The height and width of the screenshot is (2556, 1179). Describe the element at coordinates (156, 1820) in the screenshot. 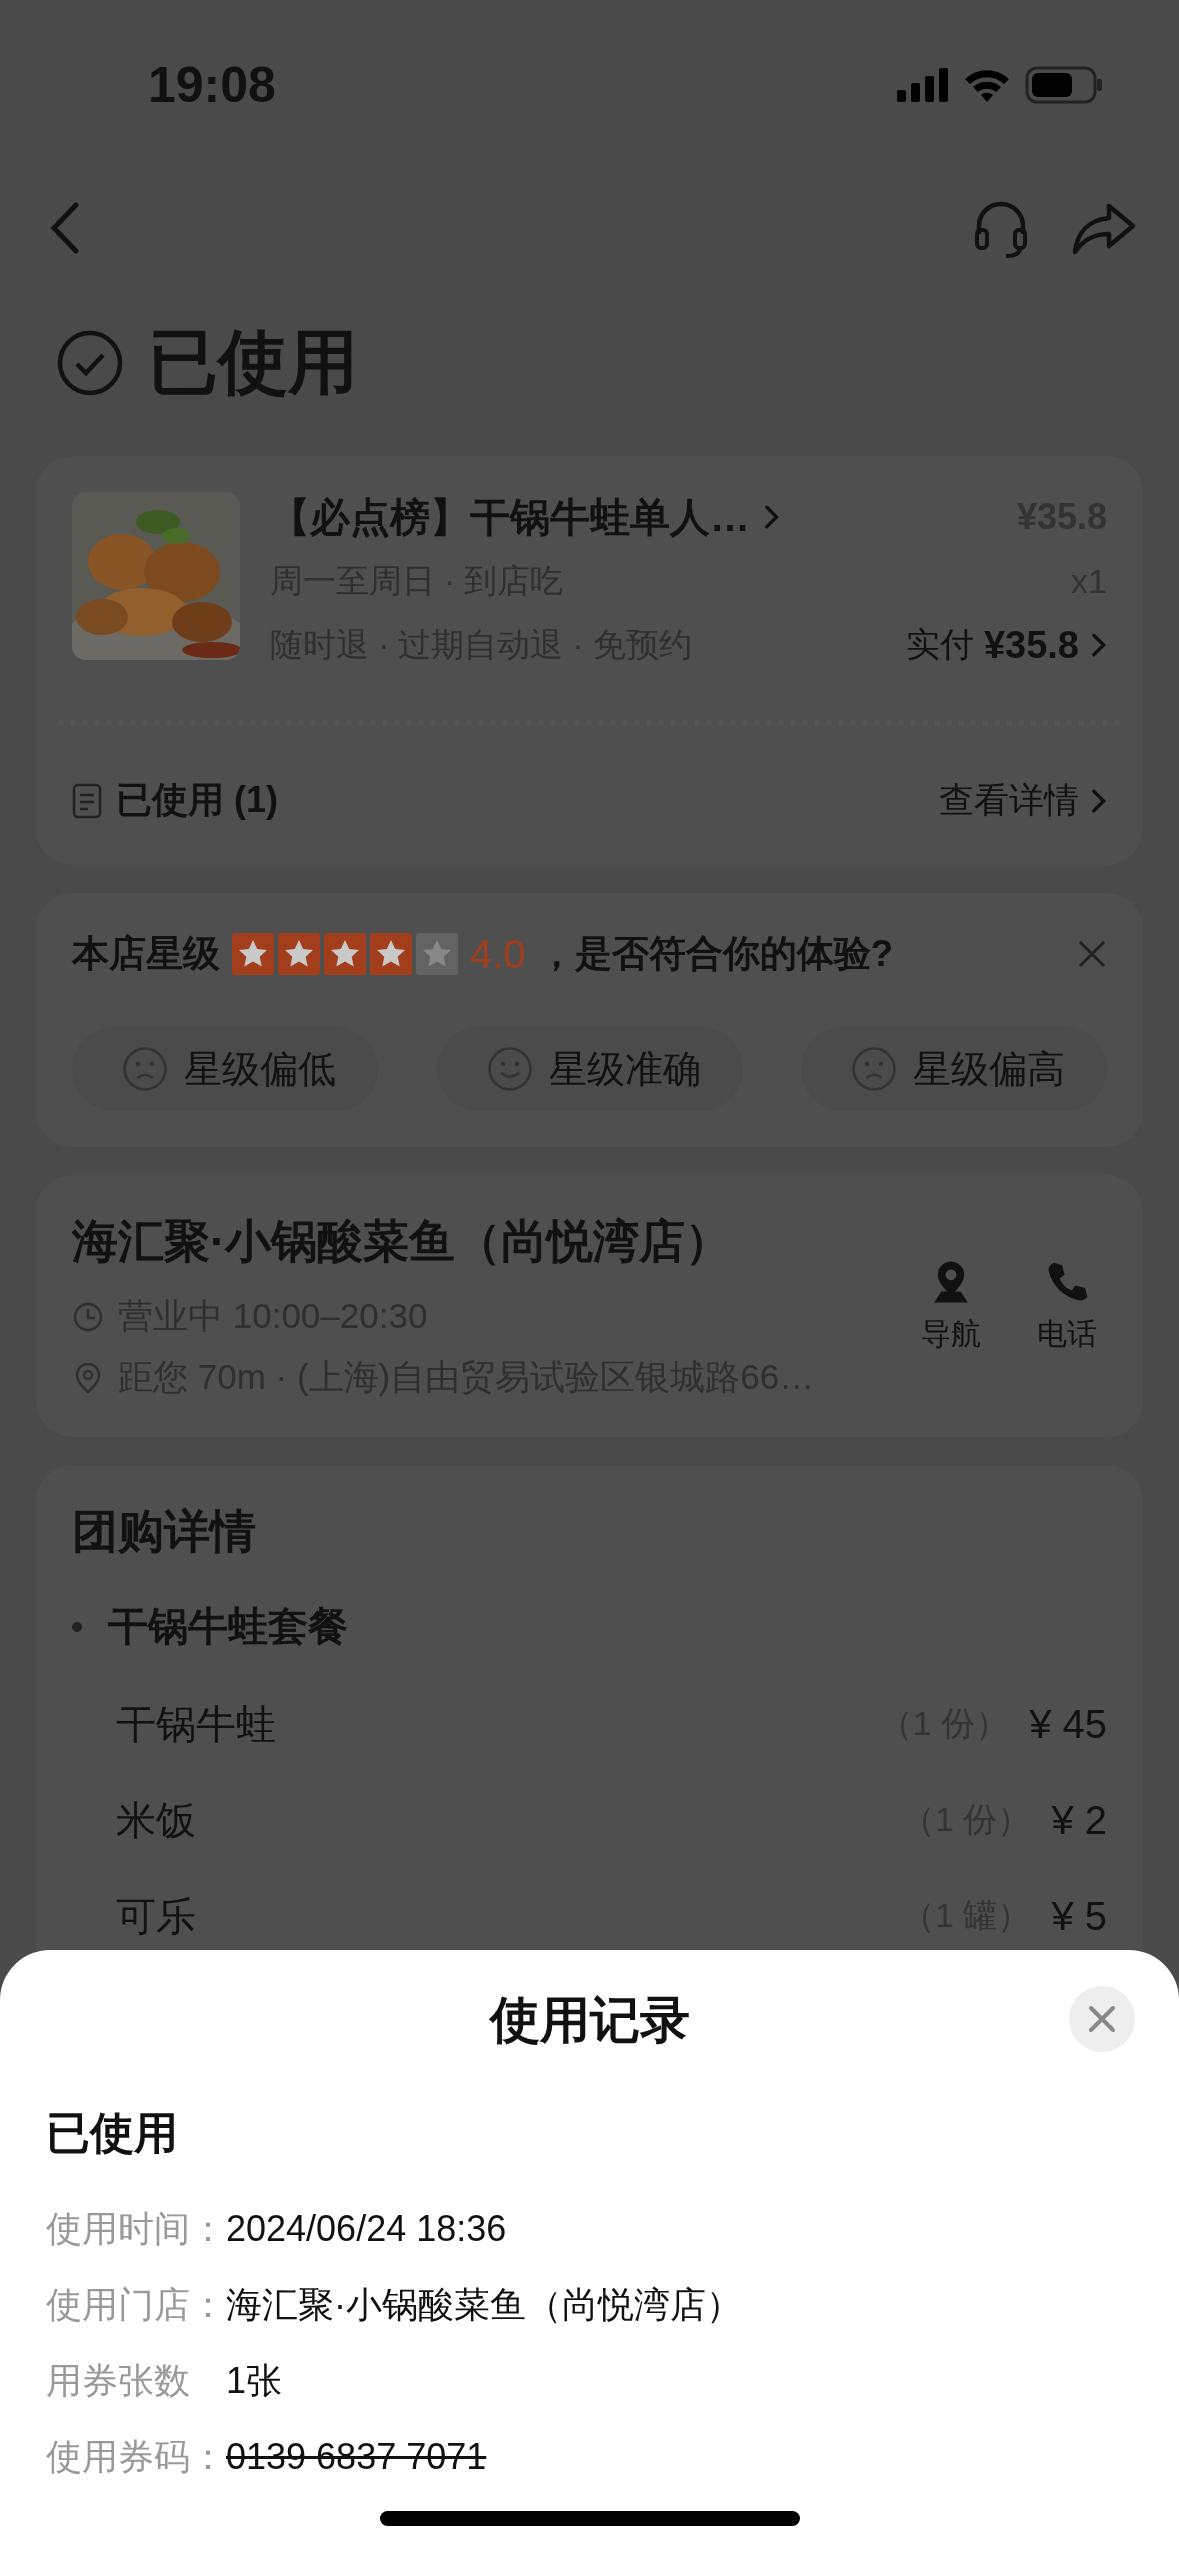

I see `item-name: 米饭` at that location.